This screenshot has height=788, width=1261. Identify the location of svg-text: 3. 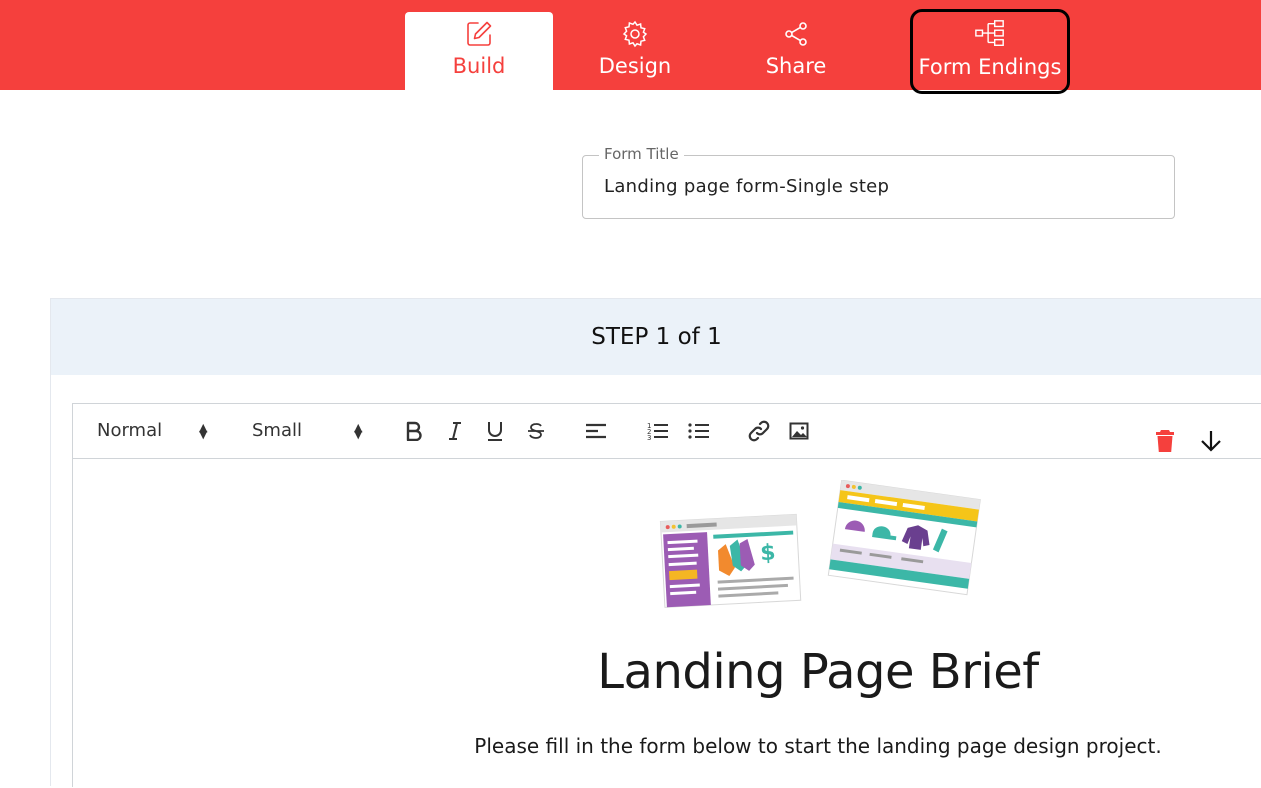
(649, 437).